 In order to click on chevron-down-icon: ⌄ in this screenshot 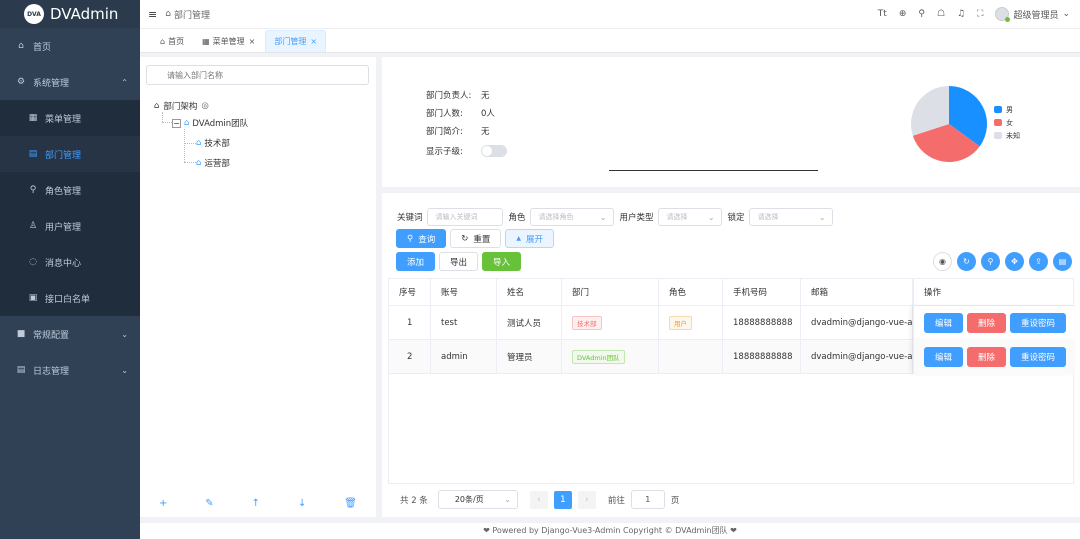, I will do `click(822, 217)`.